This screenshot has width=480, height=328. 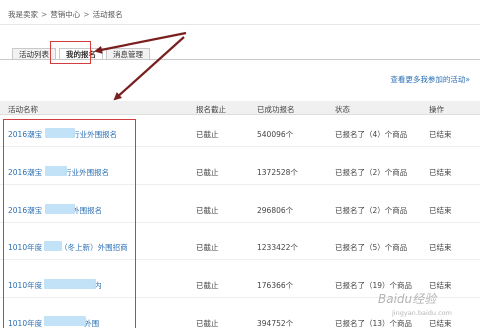 I want to click on baidu-watermark-url: jingyan.baidu.com, so click(x=422, y=313).